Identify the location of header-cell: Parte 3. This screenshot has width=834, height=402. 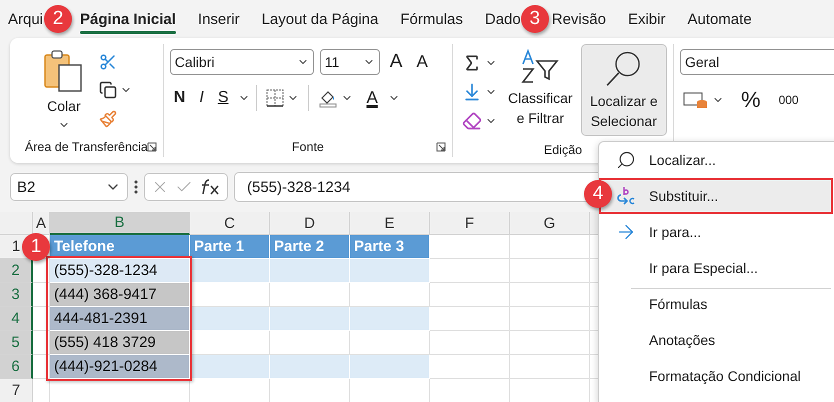
(390, 247).